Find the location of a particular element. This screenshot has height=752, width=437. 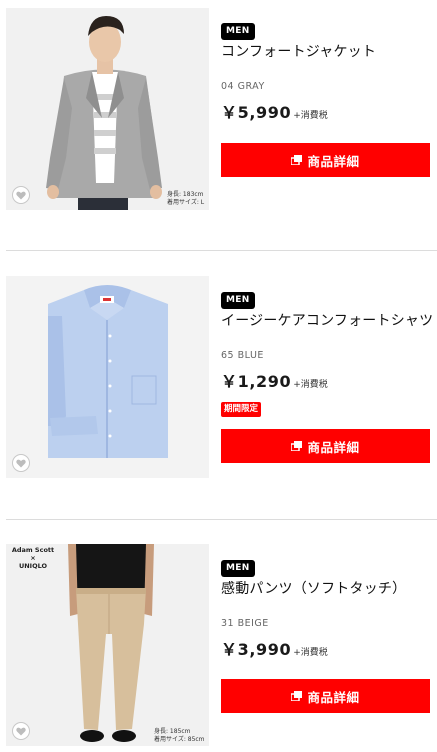

product-color: 04 GRAY is located at coordinates (243, 86).